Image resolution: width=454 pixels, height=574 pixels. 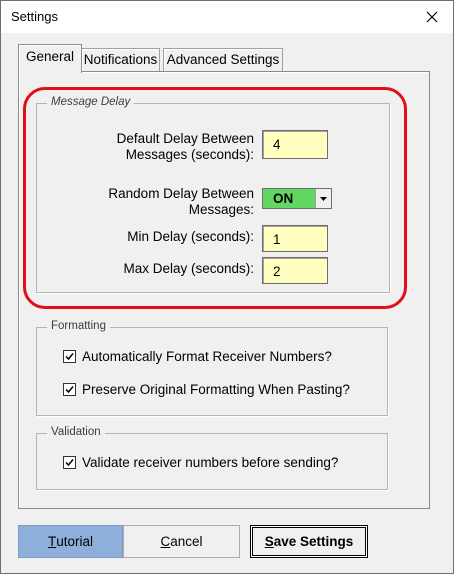 I want to click on dropdown-arrow-button, so click(x=323, y=198).